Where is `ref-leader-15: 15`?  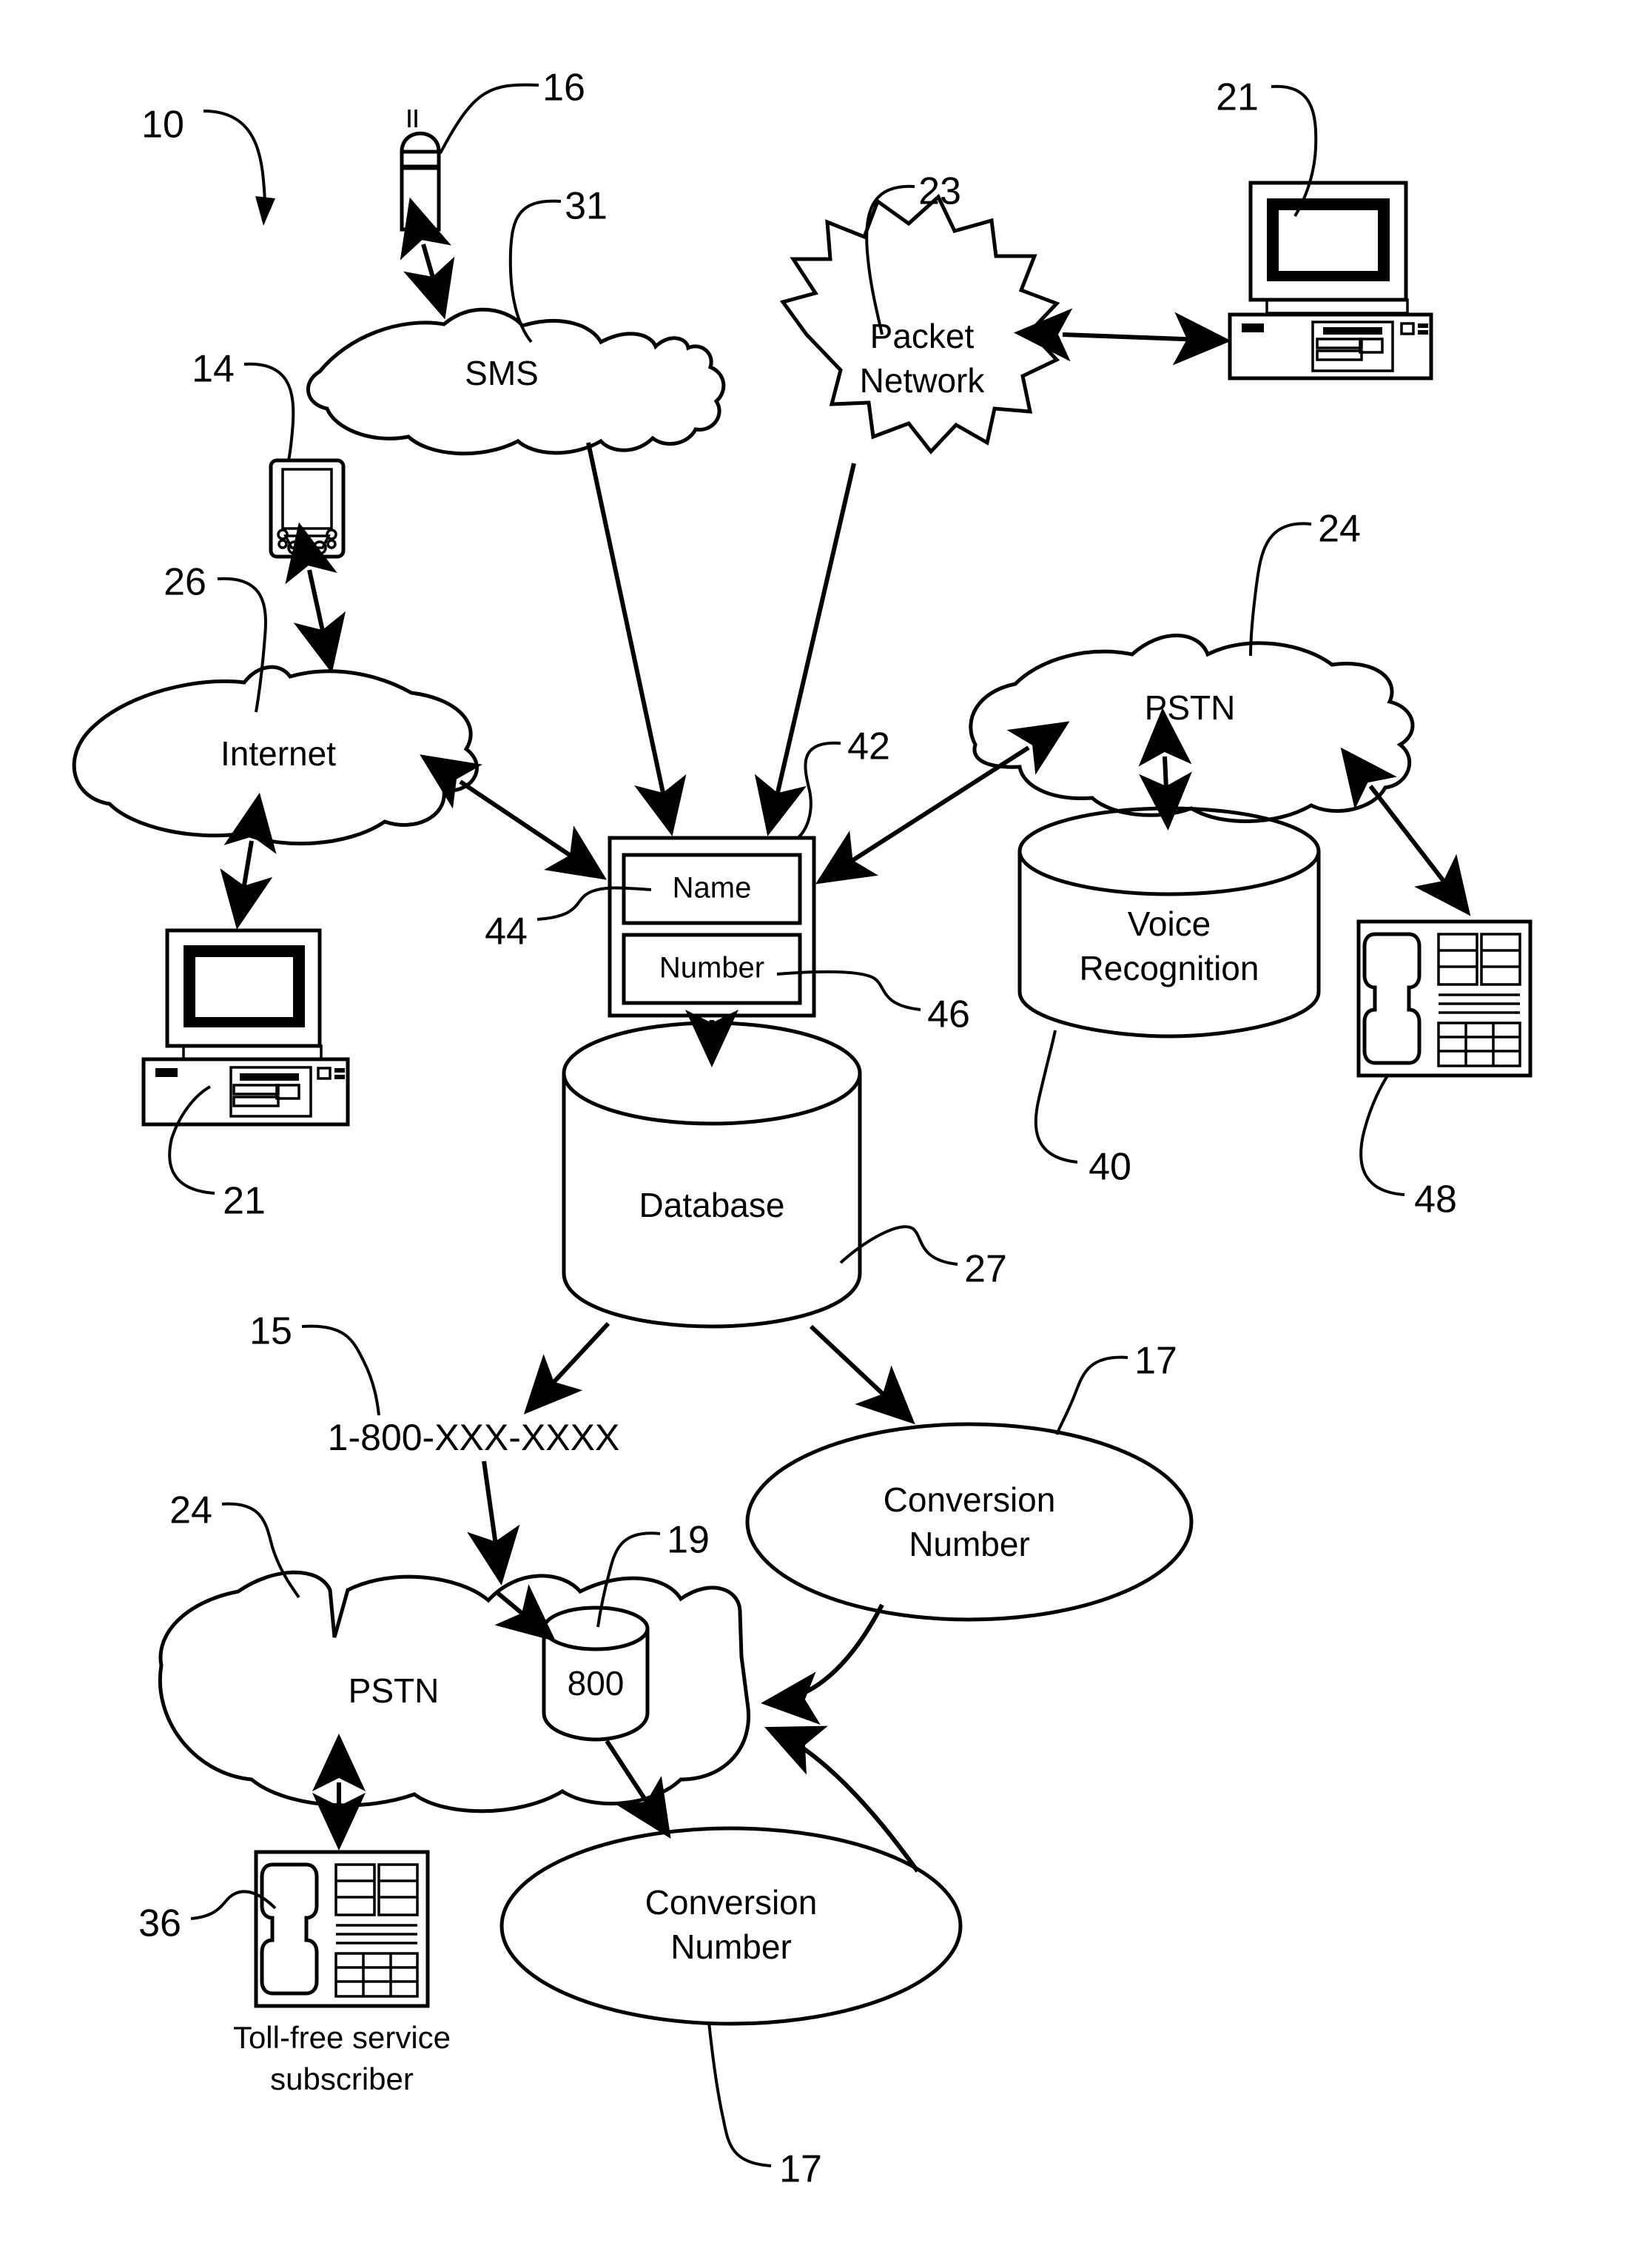 ref-leader-15: 15 is located at coordinates (314, 1363).